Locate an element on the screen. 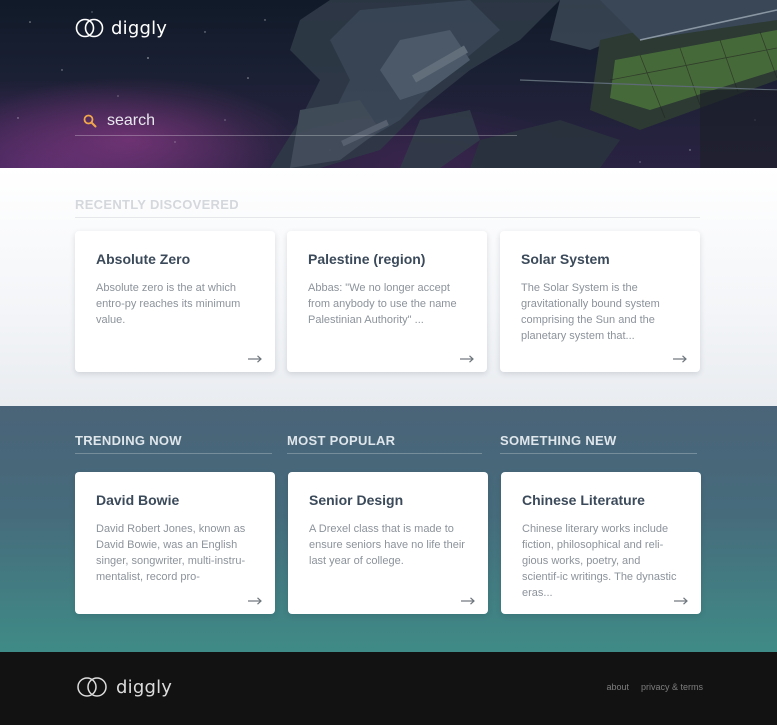 The height and width of the screenshot is (725, 777). privacy-terms-link: privacy & terms is located at coordinates (672, 687).